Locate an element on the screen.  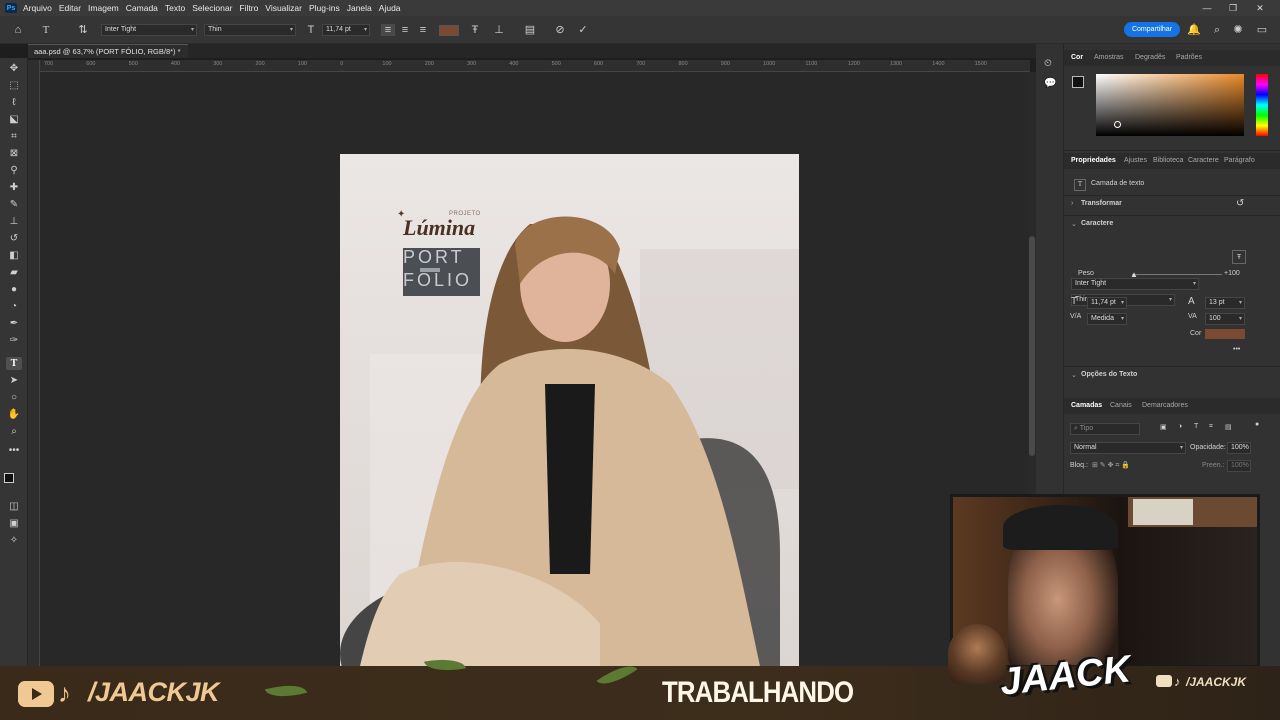
minimize-icon: — is located at coordinates (1207, 8).